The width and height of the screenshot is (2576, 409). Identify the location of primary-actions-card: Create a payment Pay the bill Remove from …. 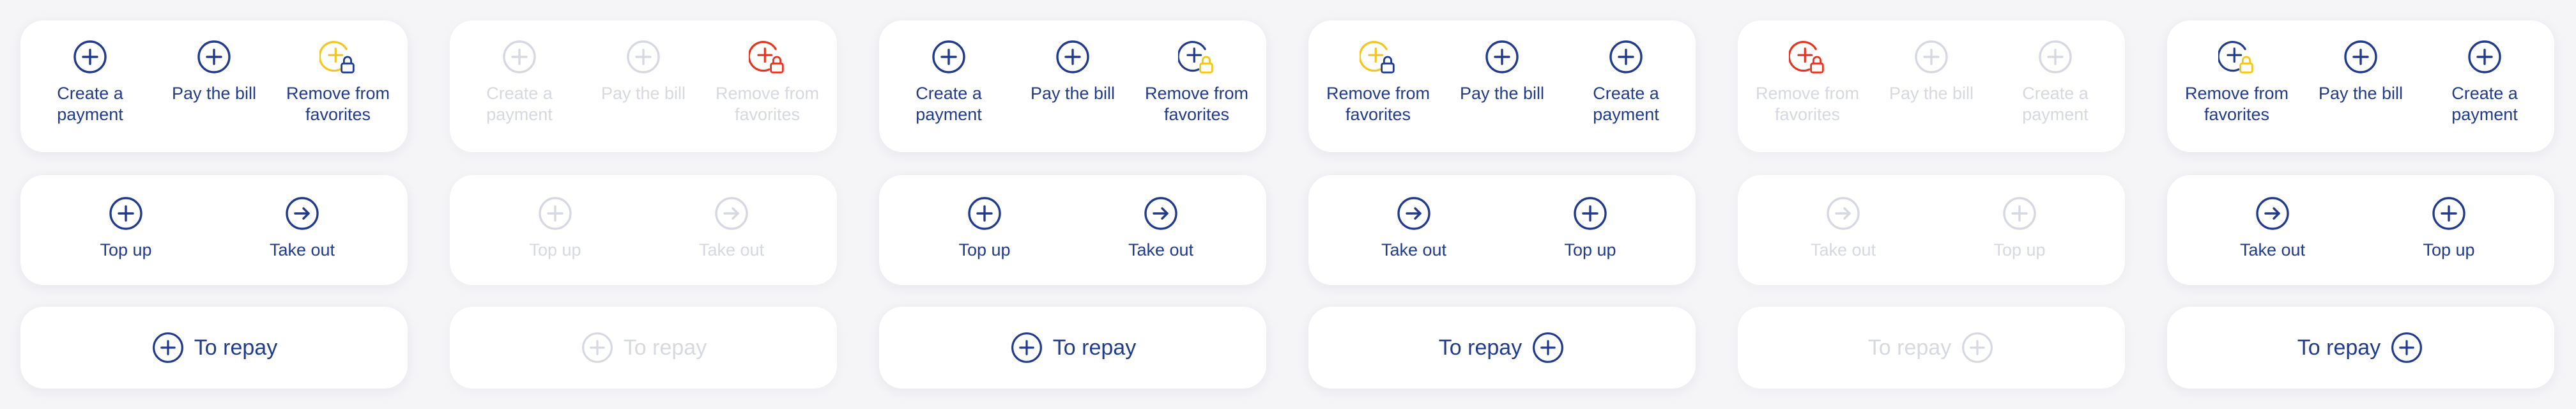
(214, 86).